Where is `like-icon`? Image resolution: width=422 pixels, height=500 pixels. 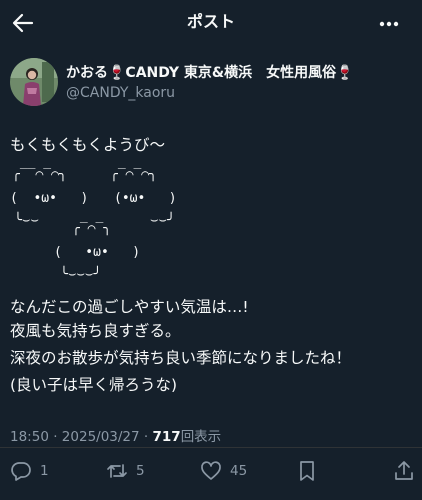
like-icon is located at coordinates (211, 470).